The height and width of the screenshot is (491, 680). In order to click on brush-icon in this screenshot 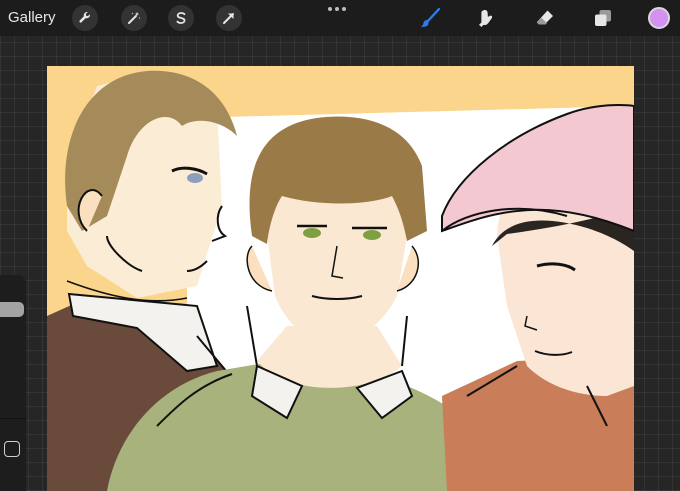, I will do `click(430, 18)`.